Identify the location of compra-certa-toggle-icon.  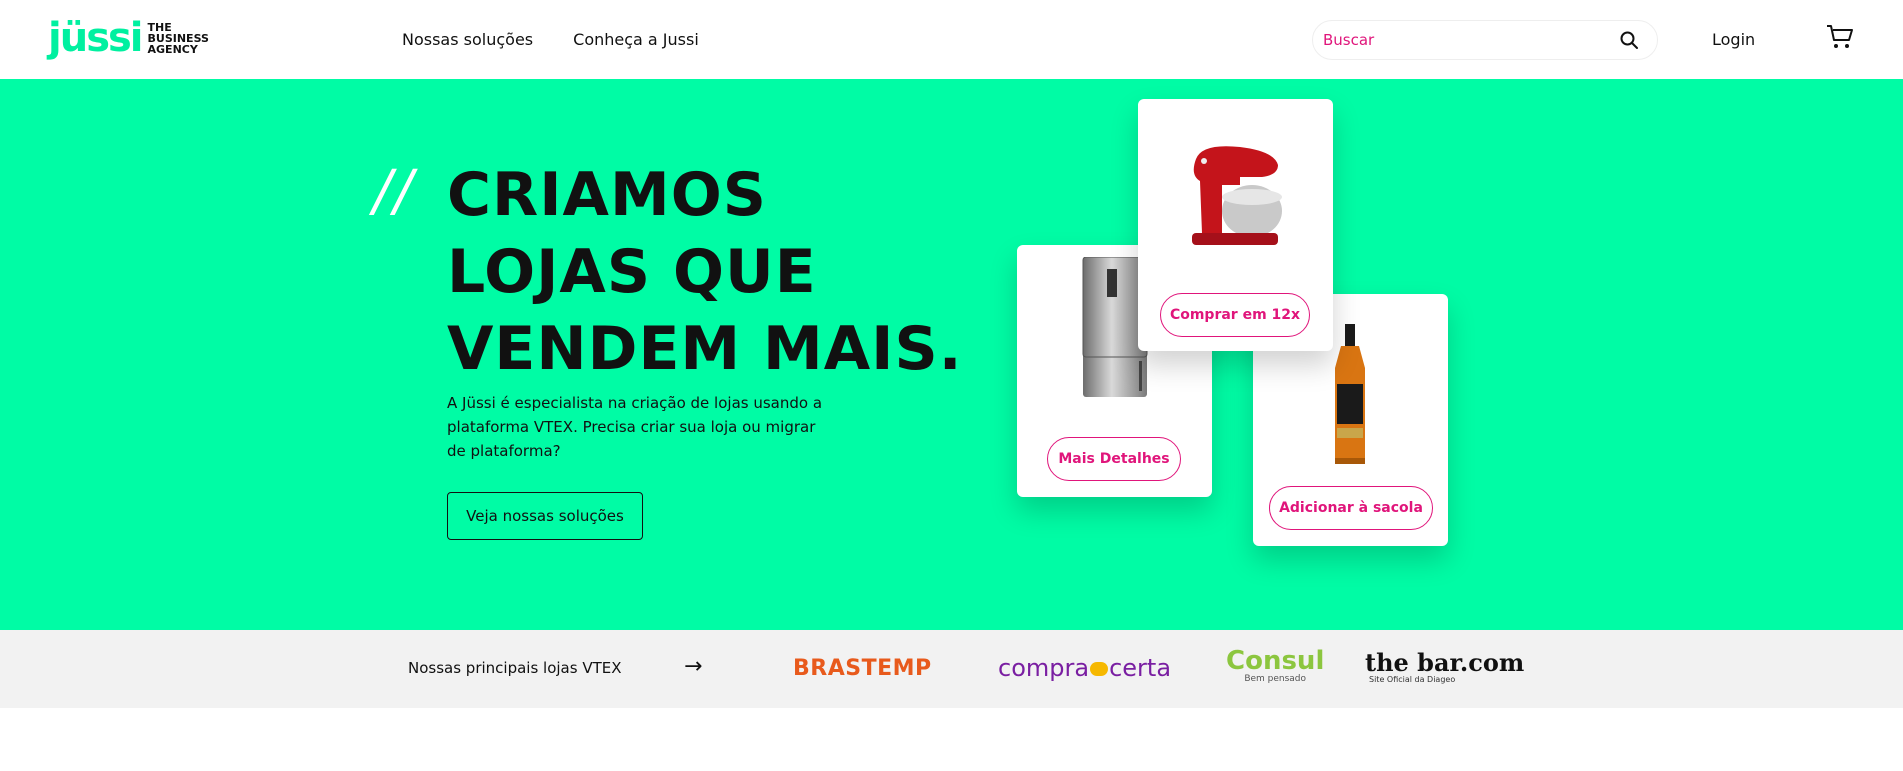
(1099, 669).